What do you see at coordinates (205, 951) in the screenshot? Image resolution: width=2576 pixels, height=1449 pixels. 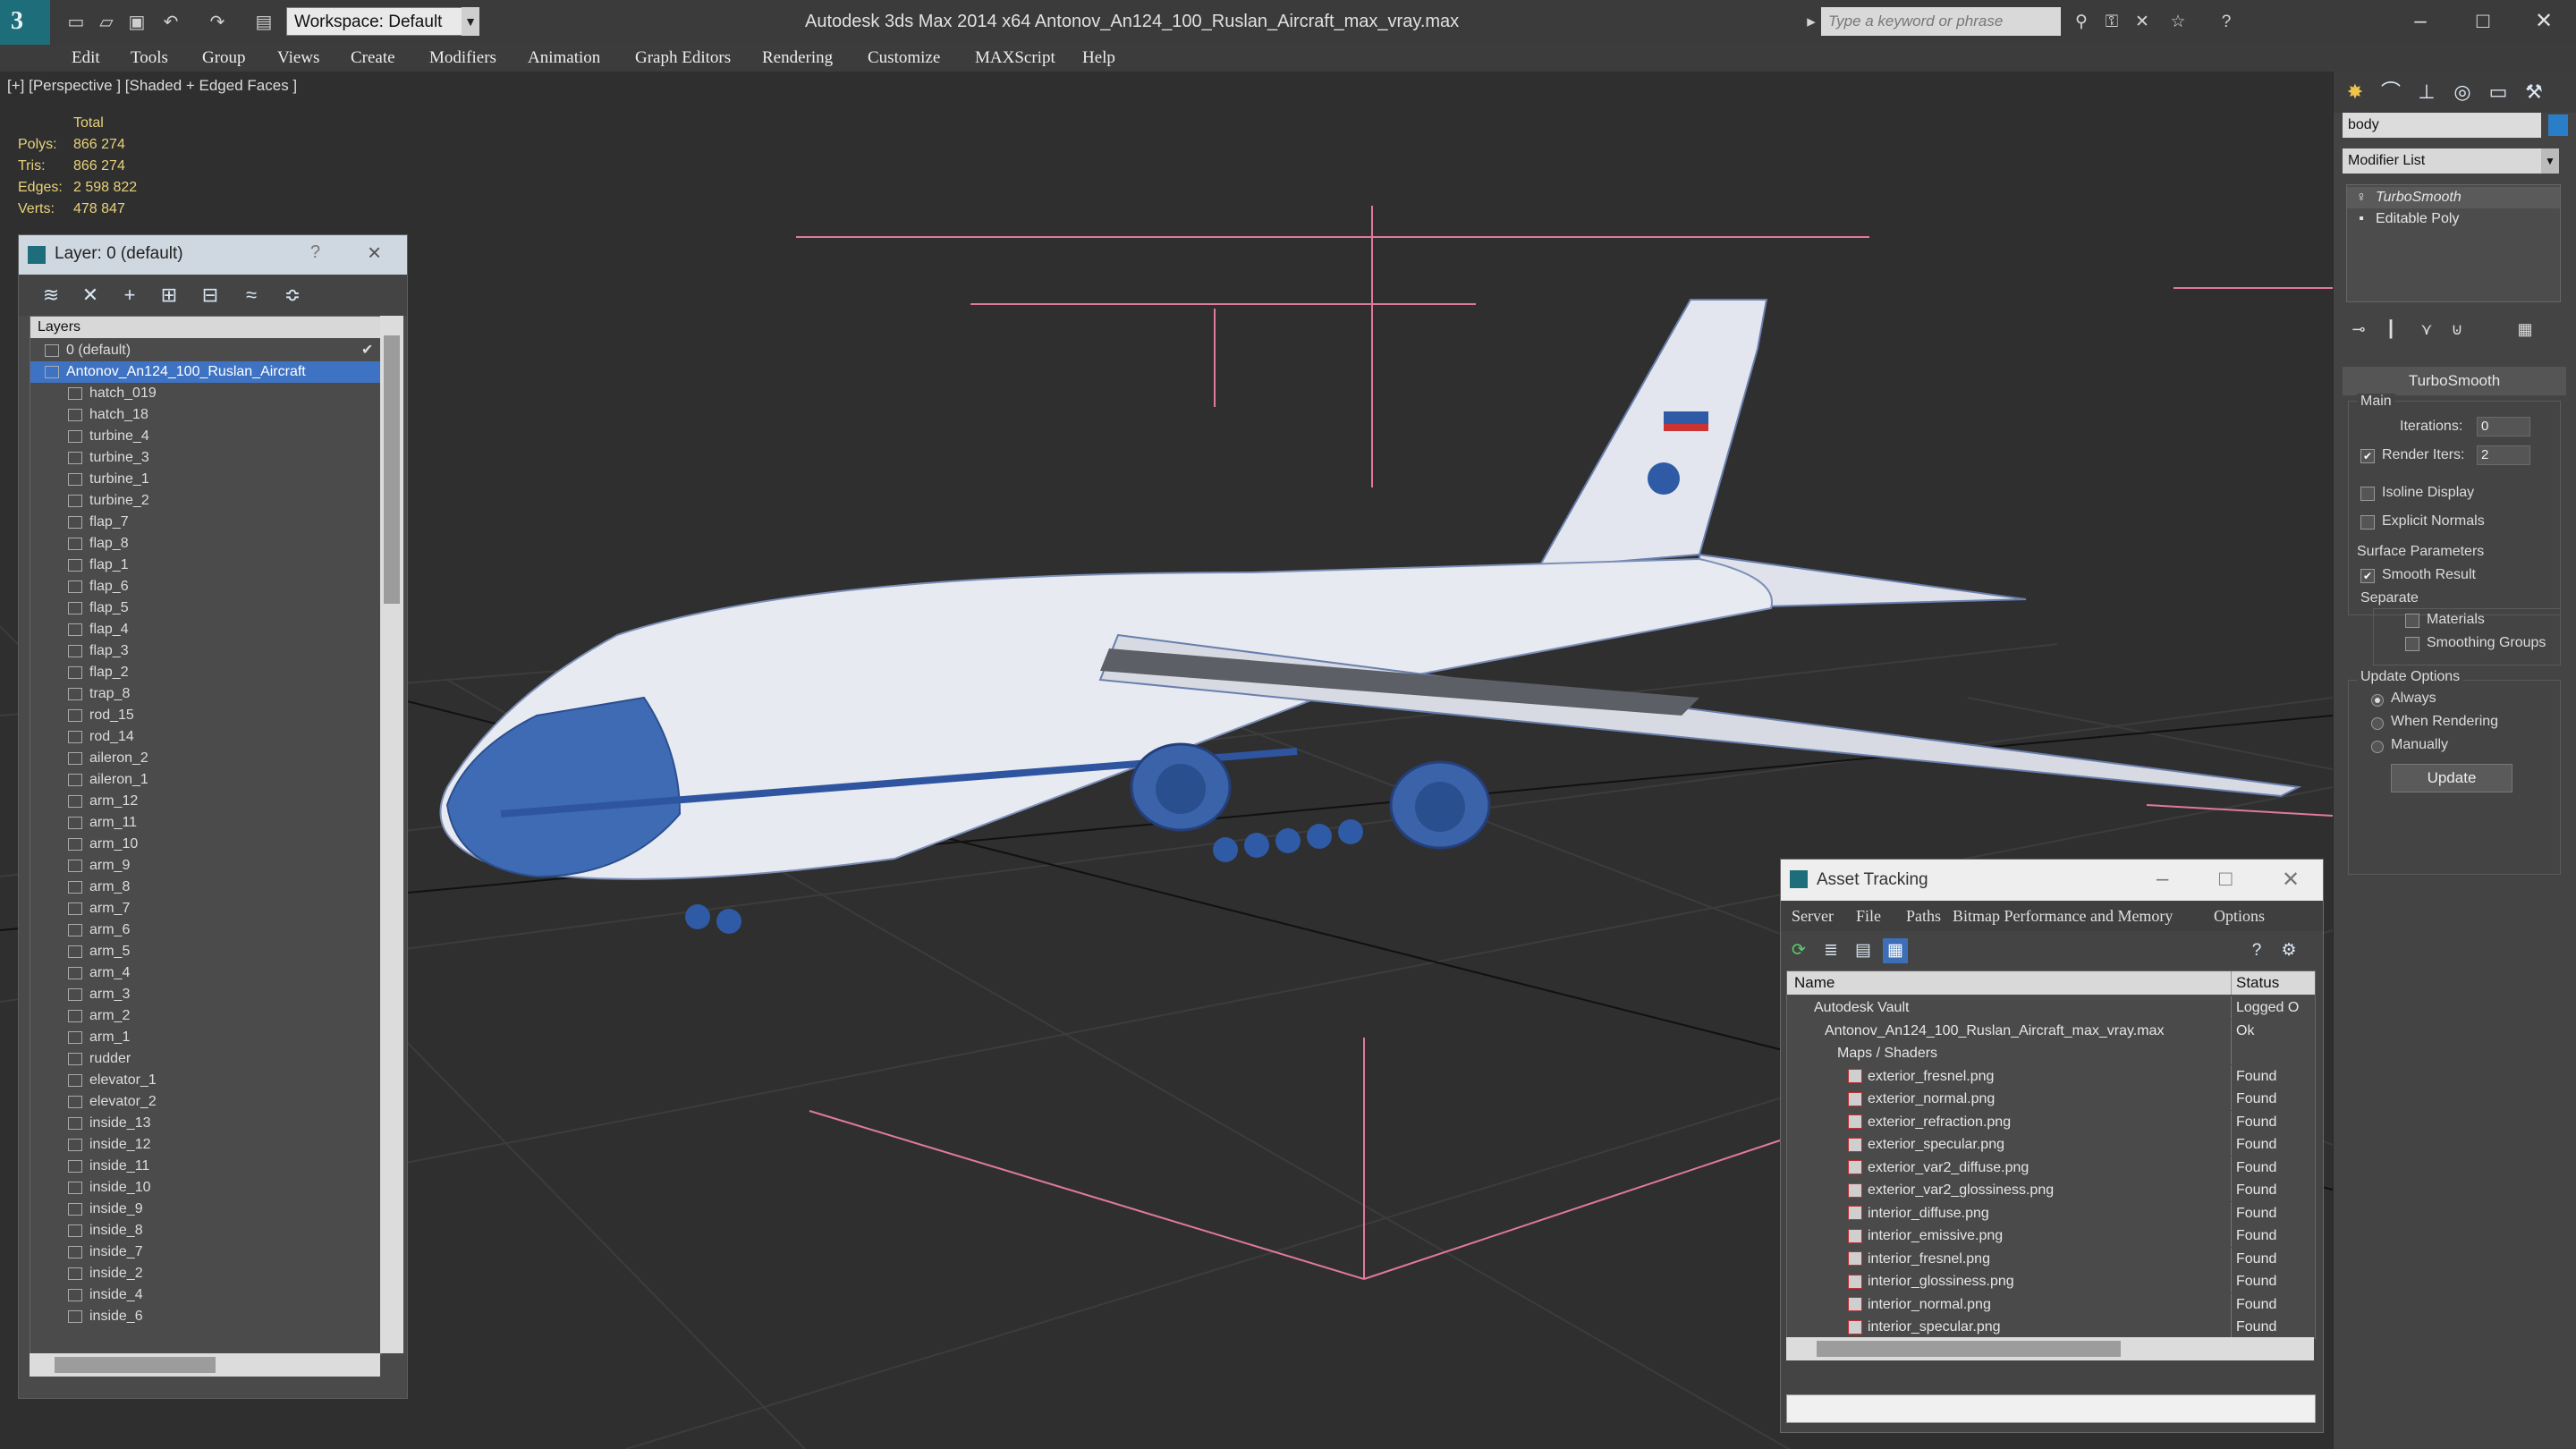 I see `layer-object-row: arm_5` at bounding box center [205, 951].